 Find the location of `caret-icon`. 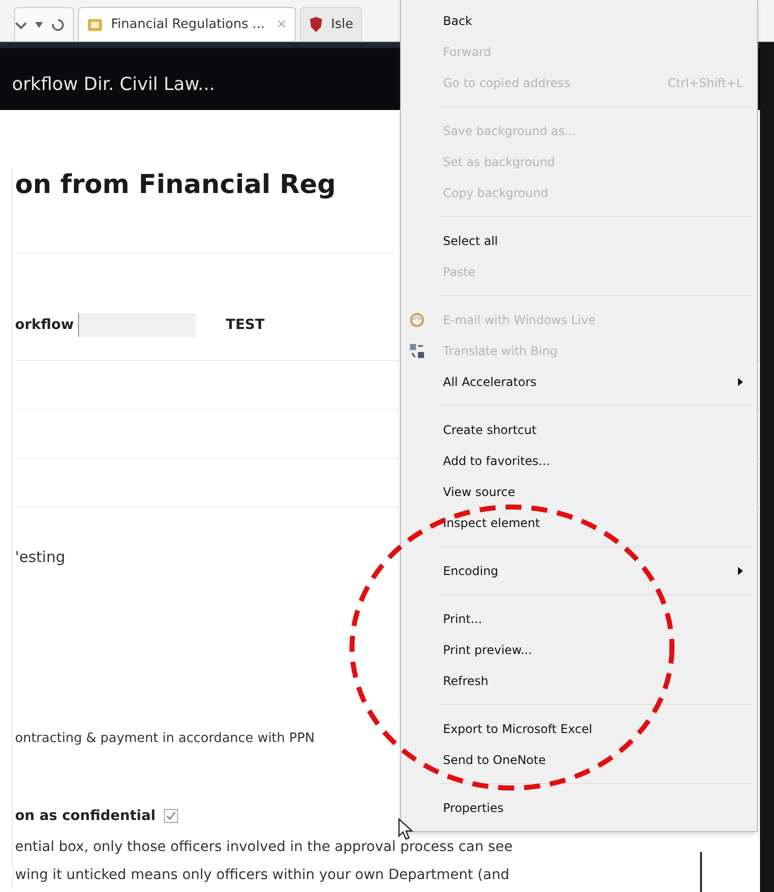

caret-icon is located at coordinates (39, 25).